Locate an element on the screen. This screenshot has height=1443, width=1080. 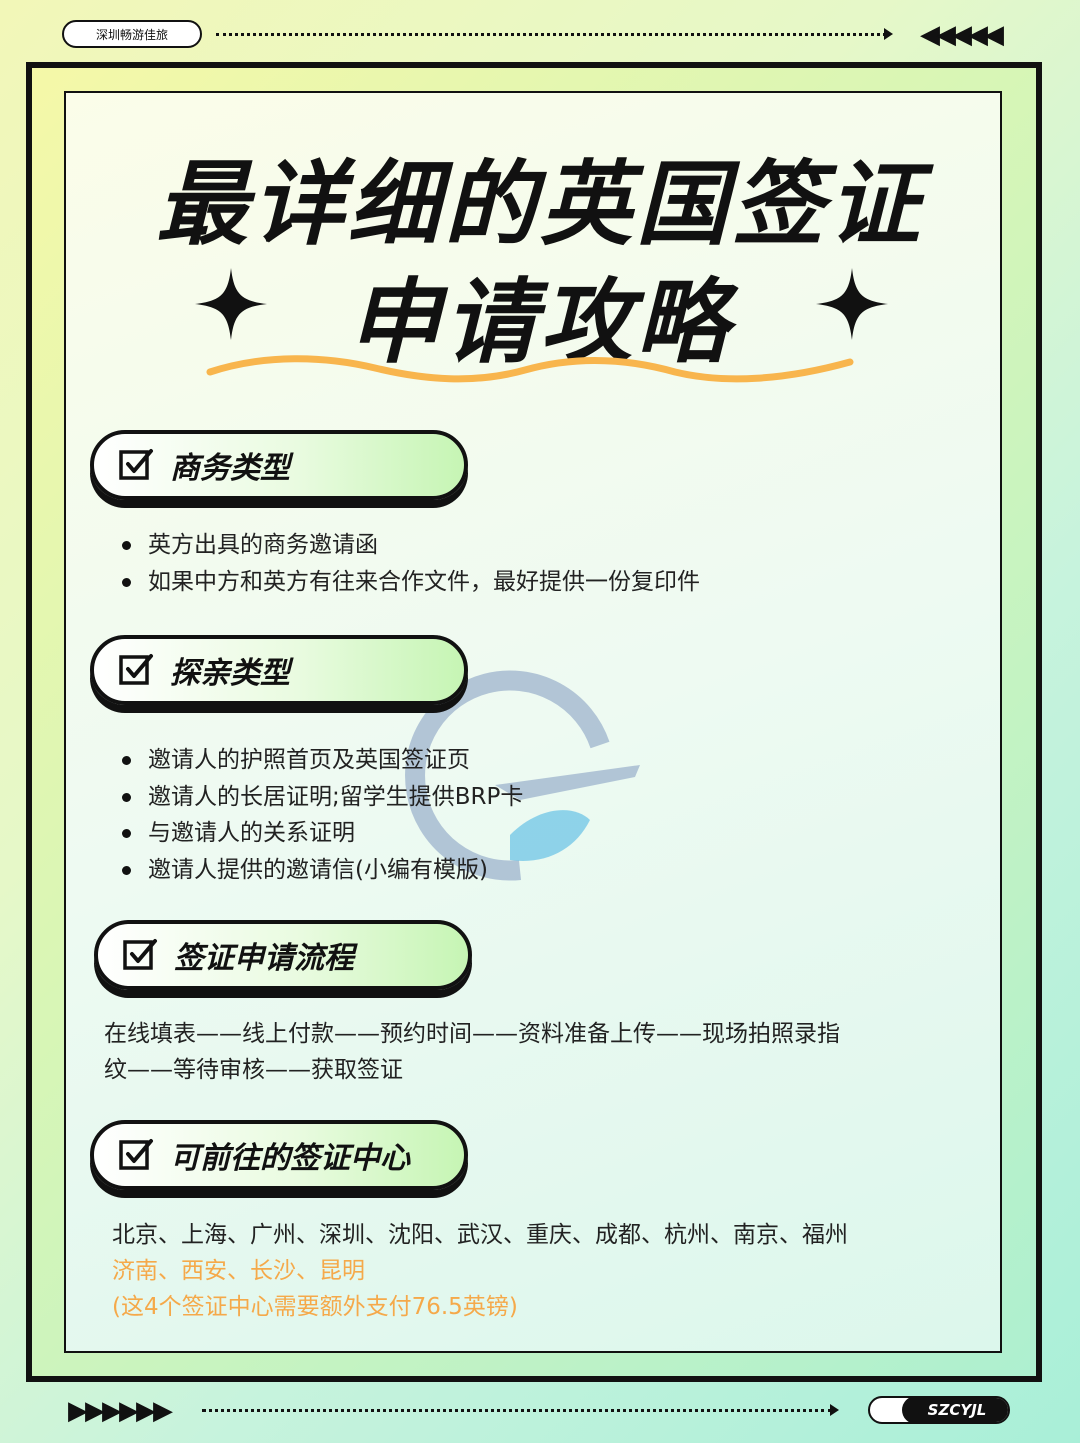
section-header-business: 商务类型 is located at coordinates (279, 465).